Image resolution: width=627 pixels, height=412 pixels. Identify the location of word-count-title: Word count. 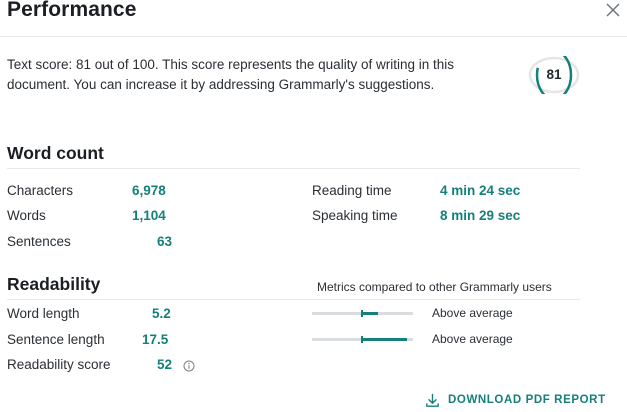
(55, 153).